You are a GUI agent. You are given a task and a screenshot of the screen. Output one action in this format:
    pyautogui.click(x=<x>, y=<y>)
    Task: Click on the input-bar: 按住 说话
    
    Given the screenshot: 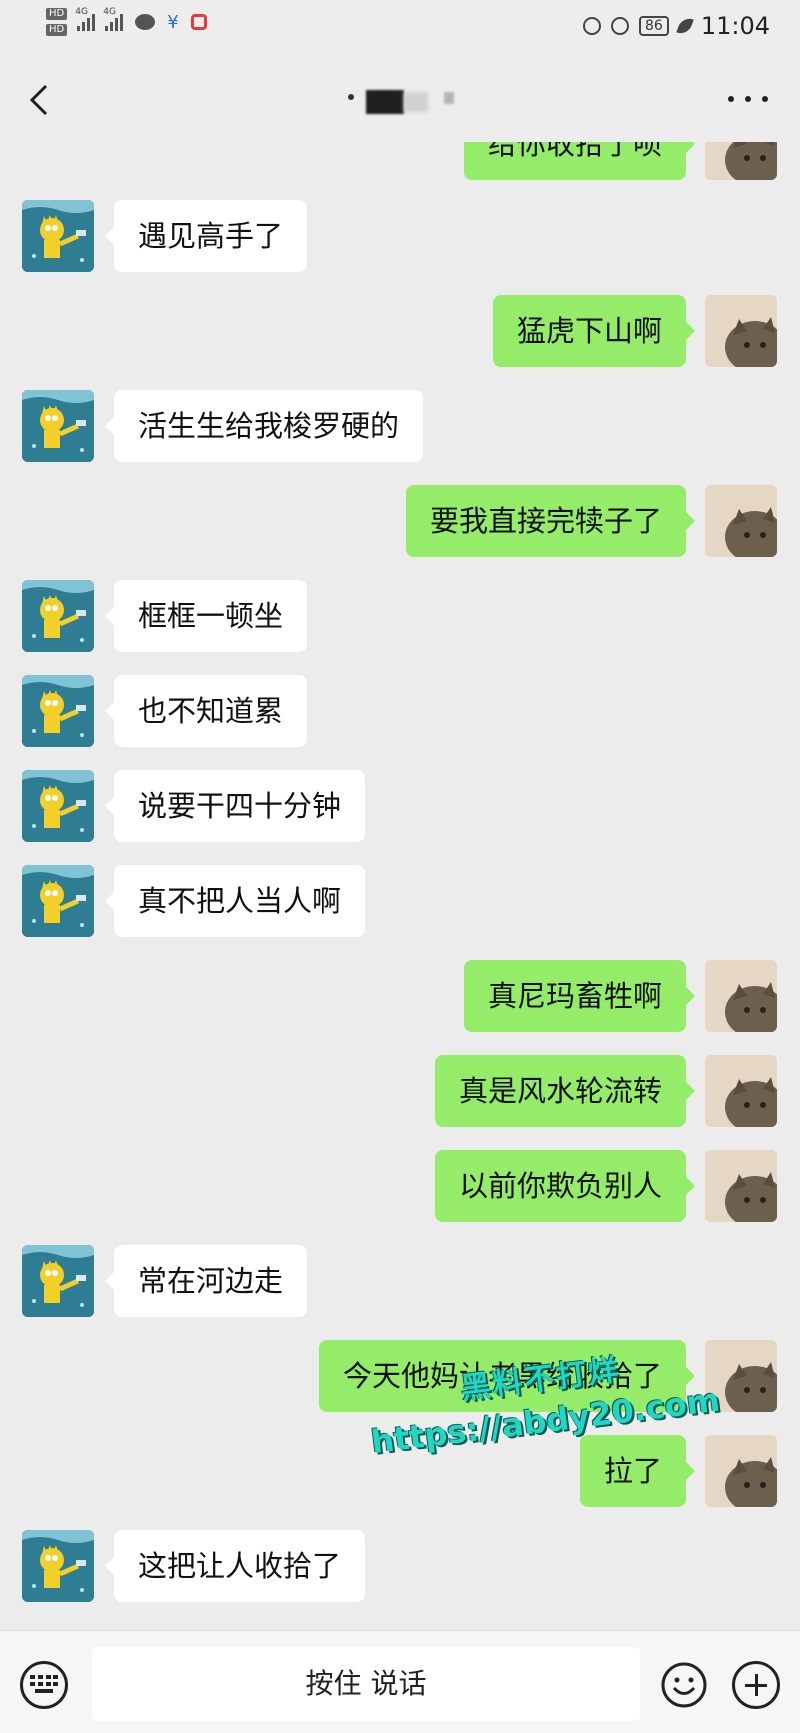 What is the action you would take?
    pyautogui.click(x=400, y=1681)
    